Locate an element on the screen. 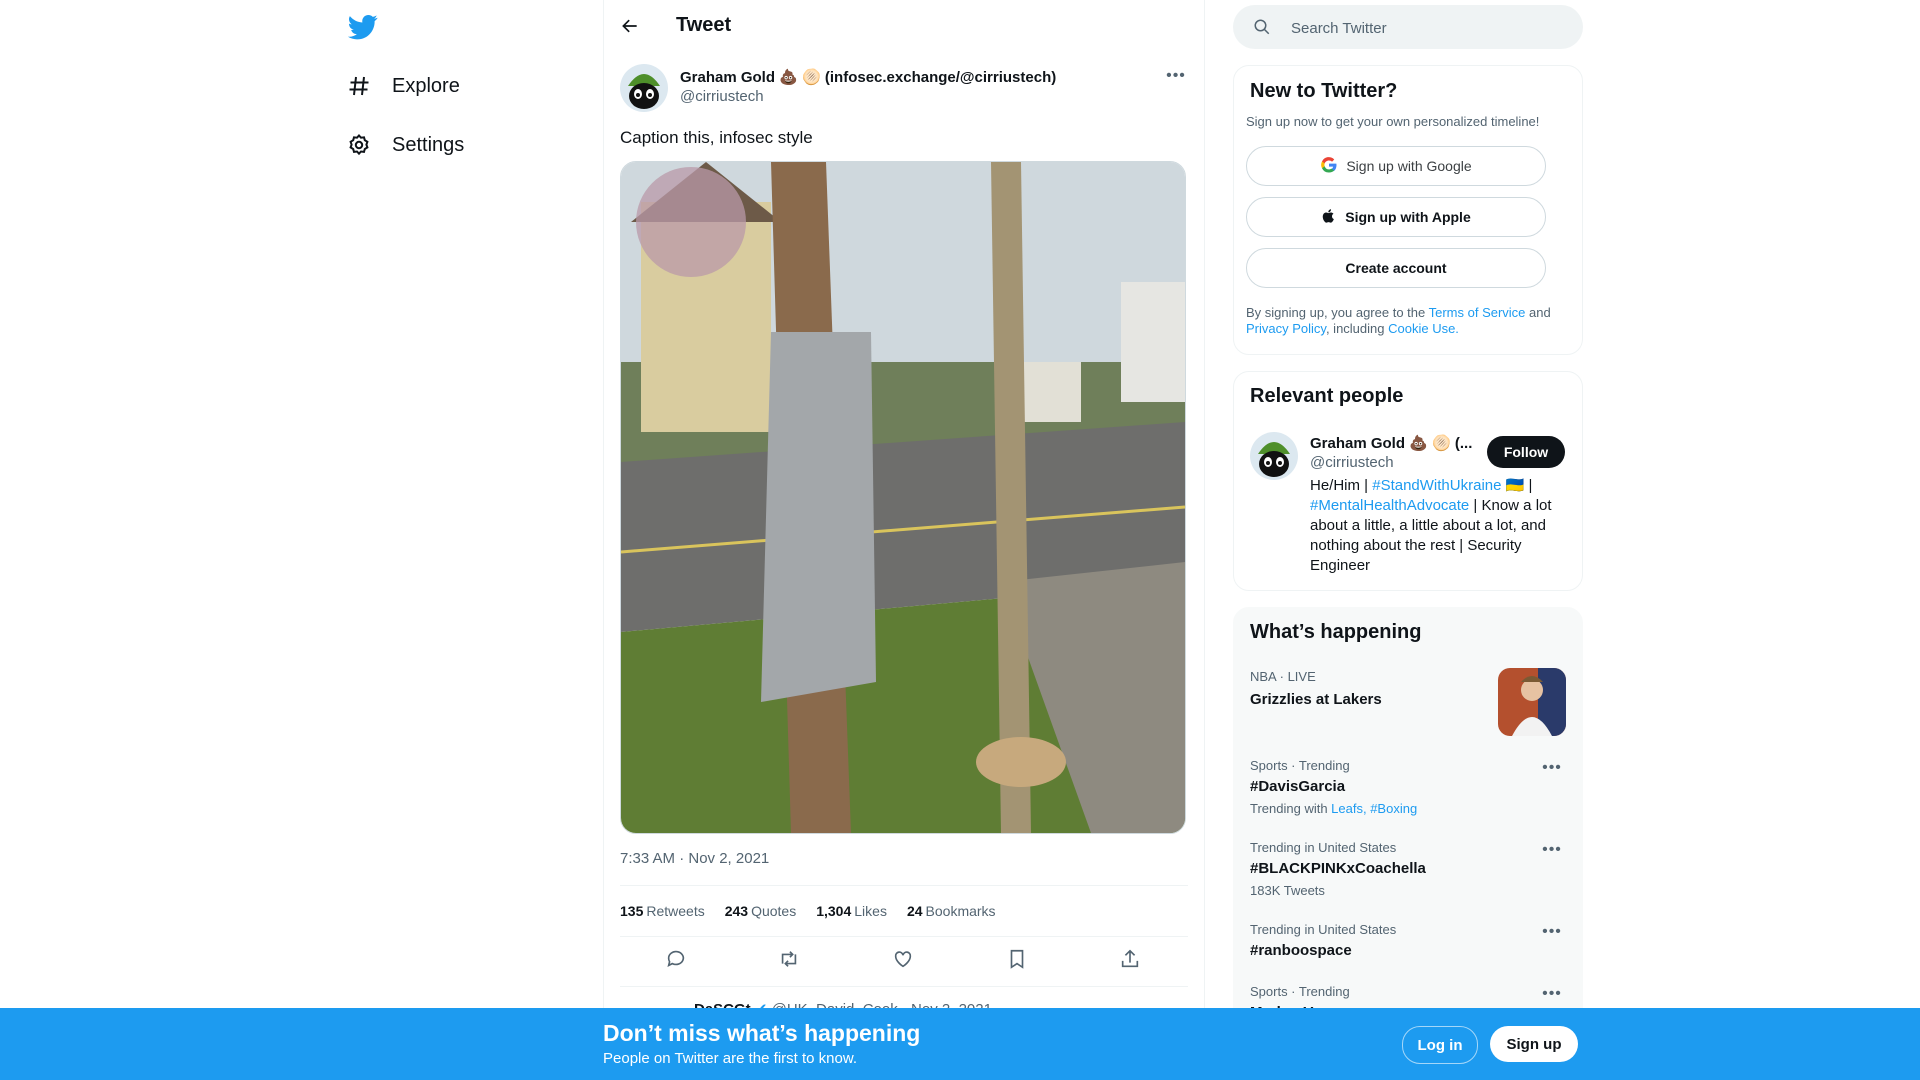 The width and height of the screenshot is (1920, 1080). retweet-icon is located at coordinates (790, 960).